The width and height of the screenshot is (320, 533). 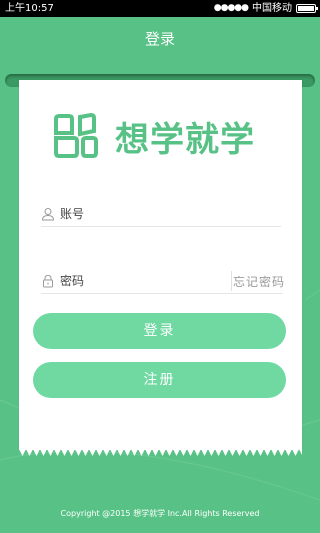 I want to click on password-input, so click(x=125, y=281).